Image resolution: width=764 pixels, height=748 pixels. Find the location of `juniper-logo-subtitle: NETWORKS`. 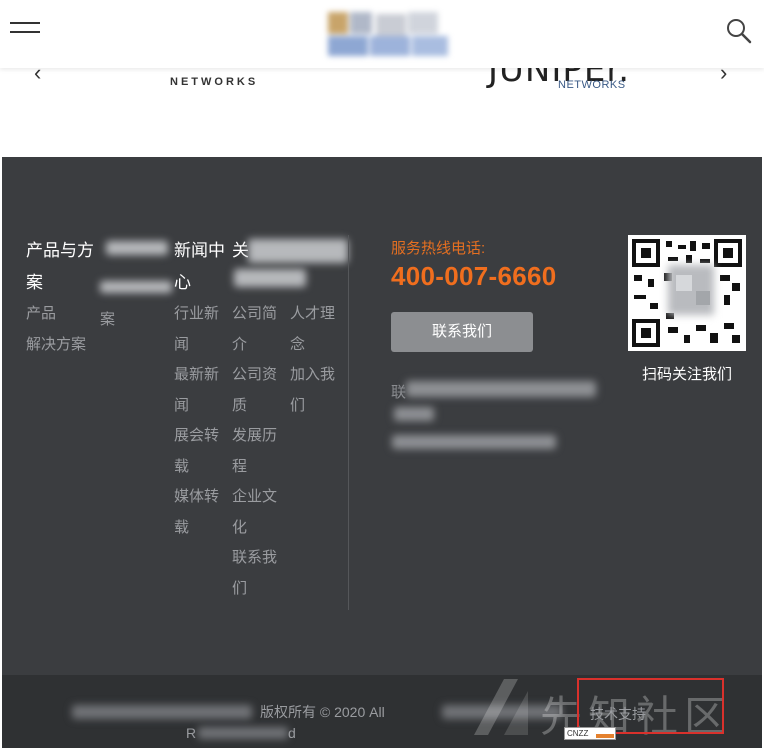

juniper-logo-subtitle: NETWORKS is located at coordinates (592, 85).